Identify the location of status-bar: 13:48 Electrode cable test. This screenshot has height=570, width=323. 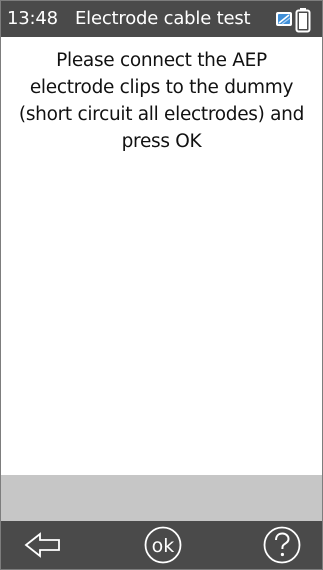
(161, 19).